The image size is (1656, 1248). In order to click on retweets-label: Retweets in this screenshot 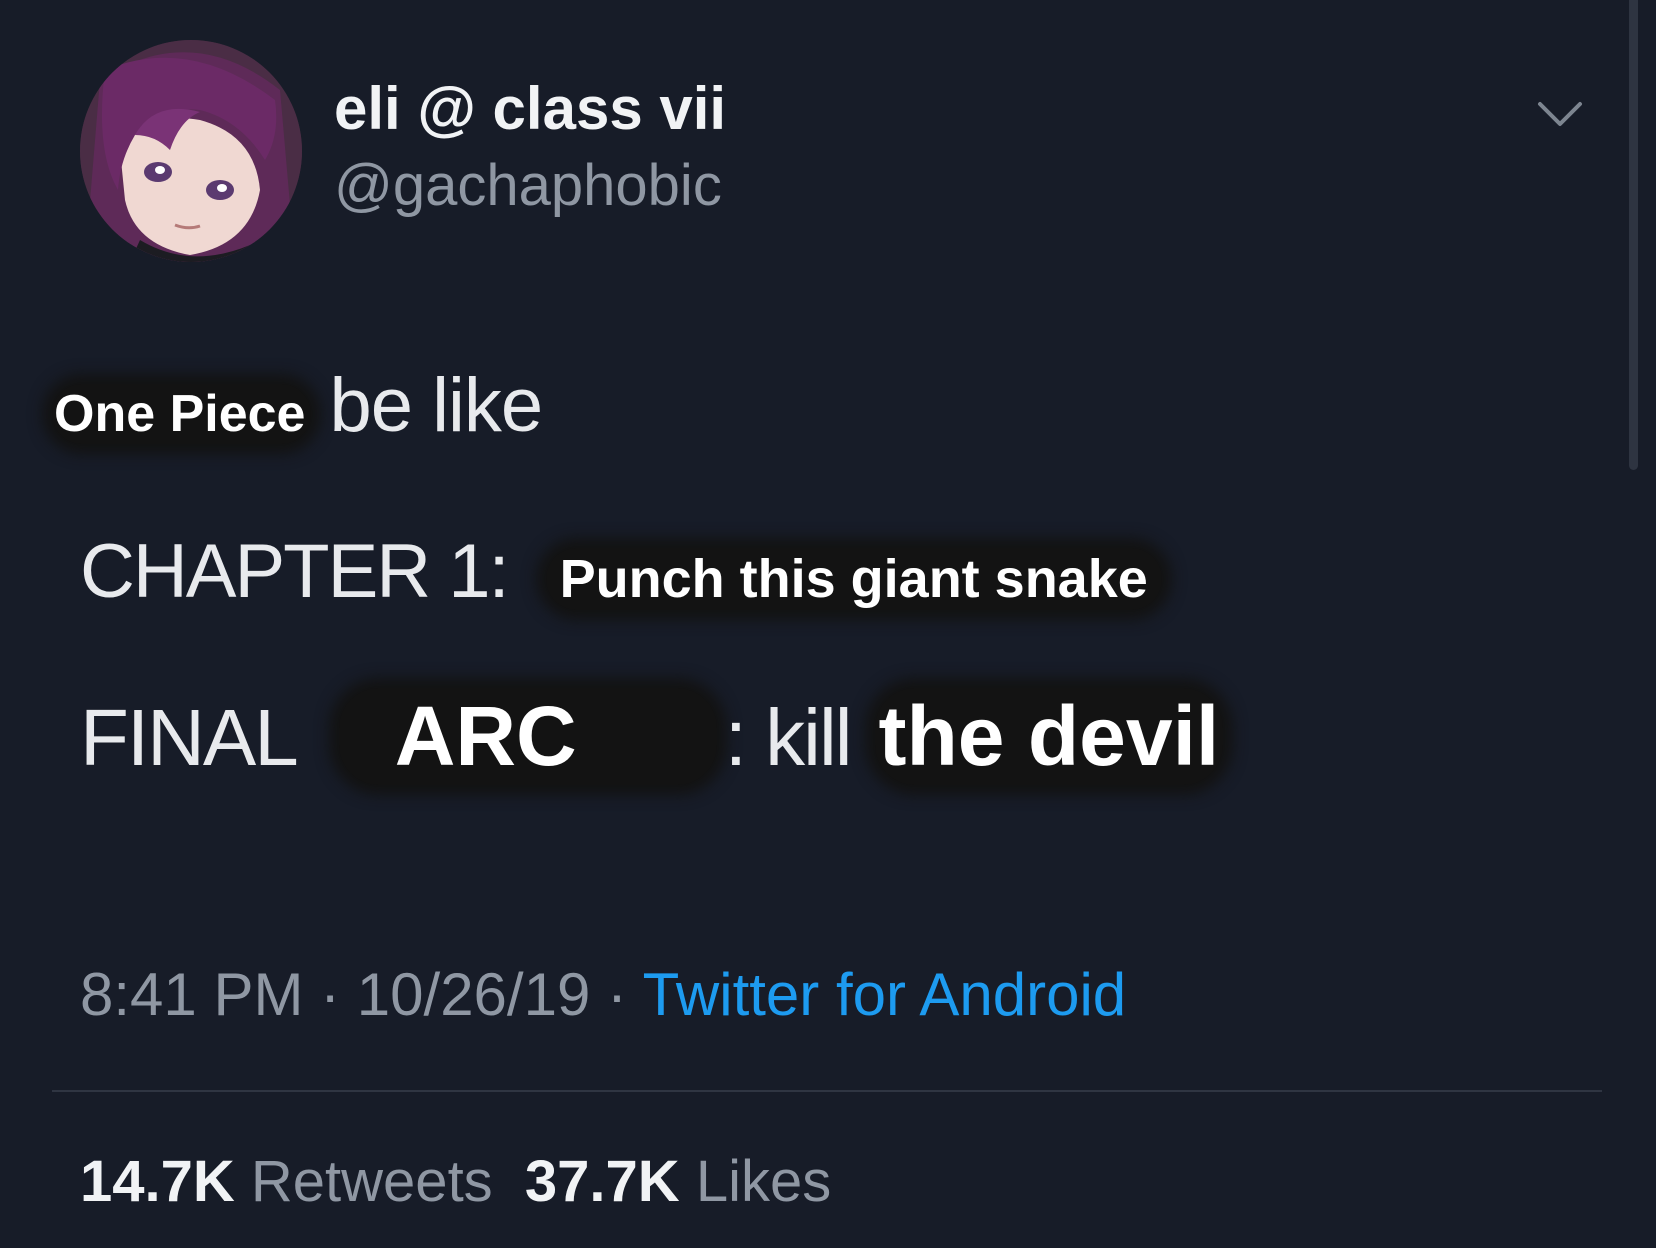, I will do `click(371, 1181)`.